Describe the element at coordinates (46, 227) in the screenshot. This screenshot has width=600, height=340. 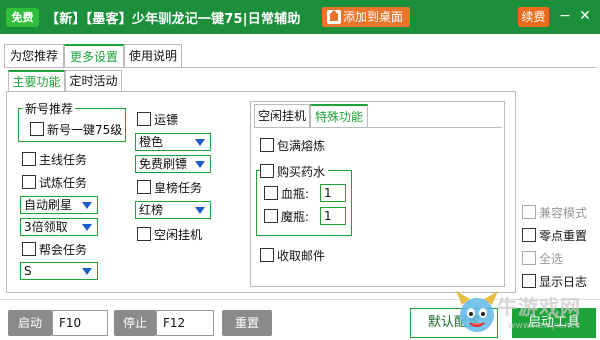
I see `triple-claim-value: 3倍领取` at that location.